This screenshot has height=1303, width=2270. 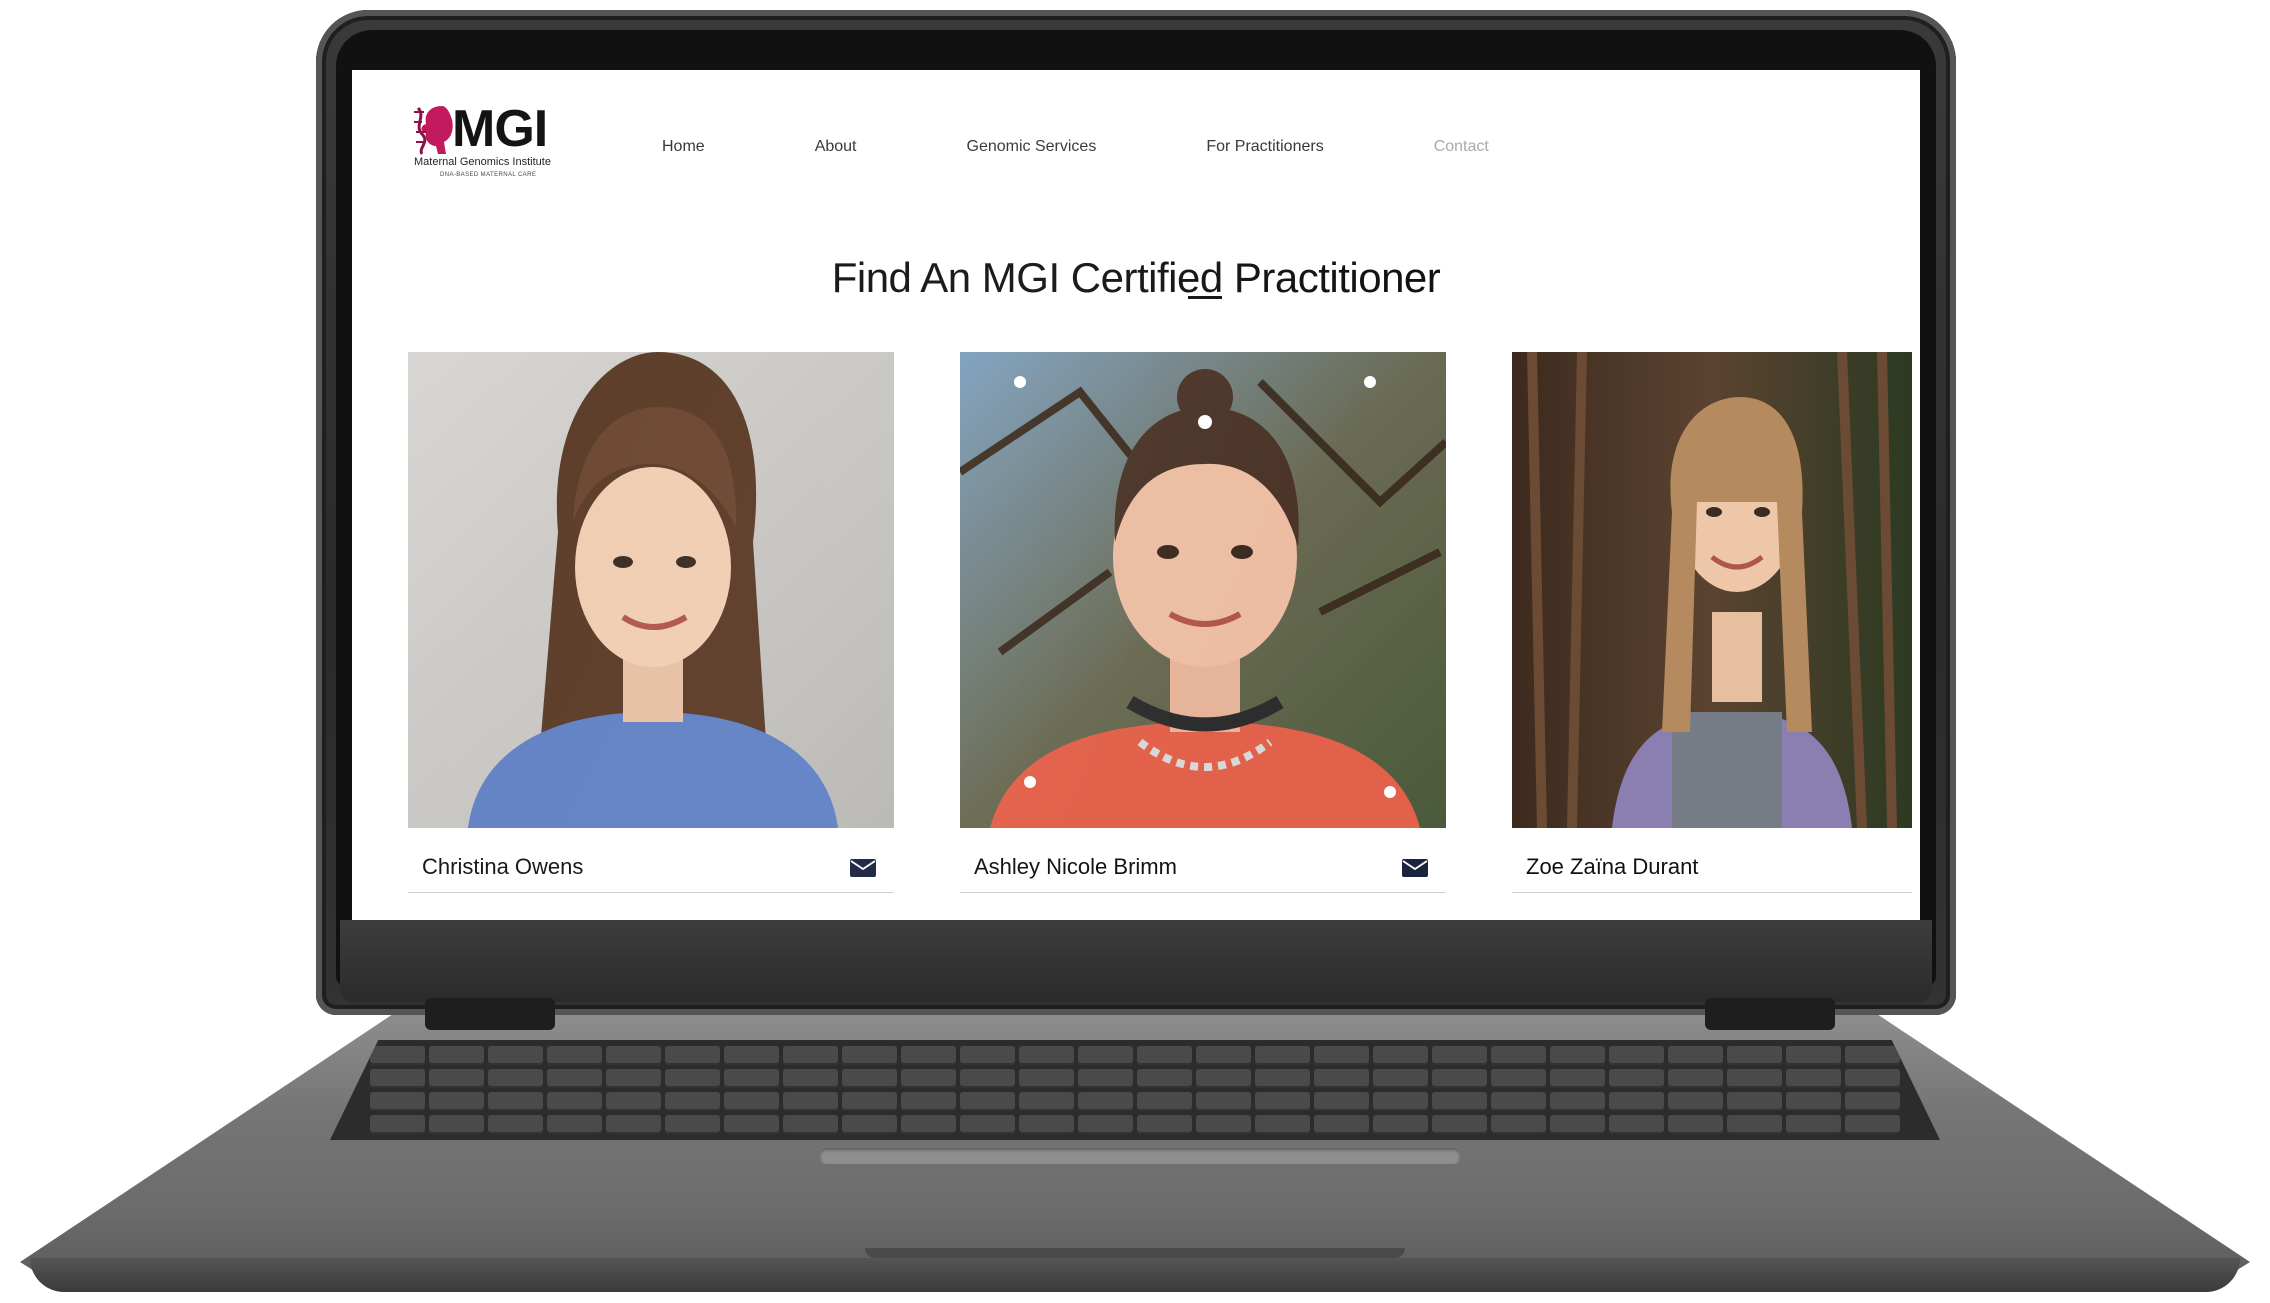 I want to click on page-title: Find An MGI Certified Practitioner, so click(x=1136, y=278).